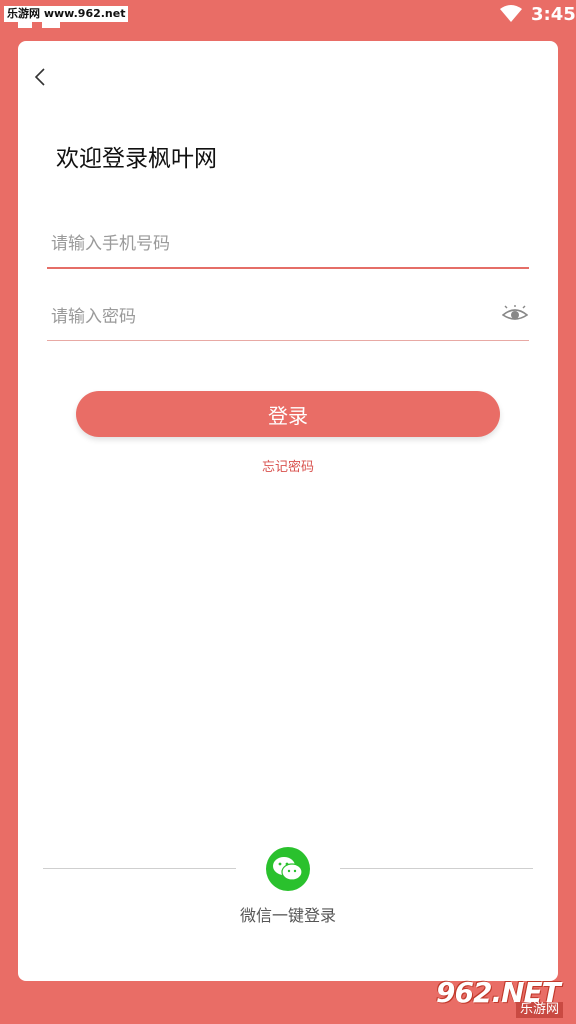 The height and width of the screenshot is (1024, 576). What do you see at coordinates (288, 317) in the screenshot?
I see `password-input` at bounding box center [288, 317].